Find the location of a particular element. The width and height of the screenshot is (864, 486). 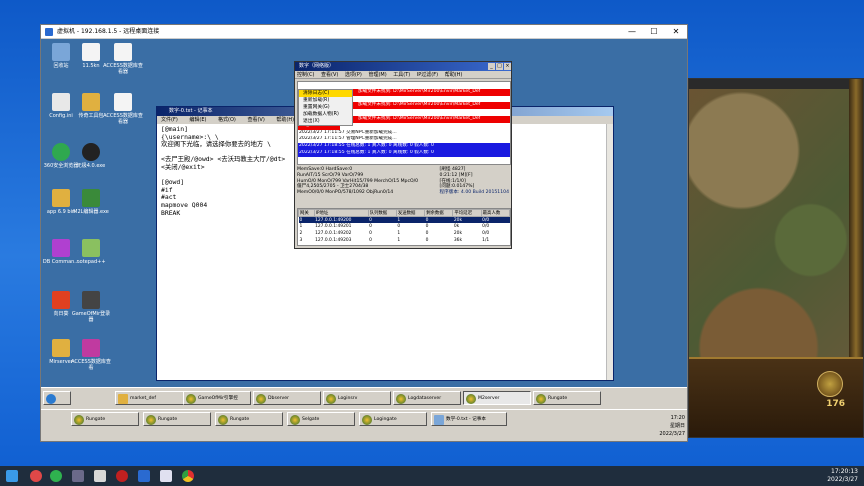

wechat-icon is located at coordinates (56, 476).